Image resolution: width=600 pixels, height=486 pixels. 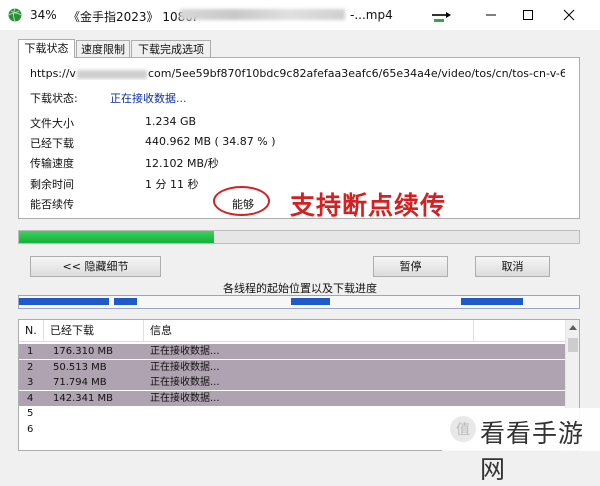 What do you see at coordinates (30, 382) in the screenshot?
I see `cell-n: 3` at bounding box center [30, 382].